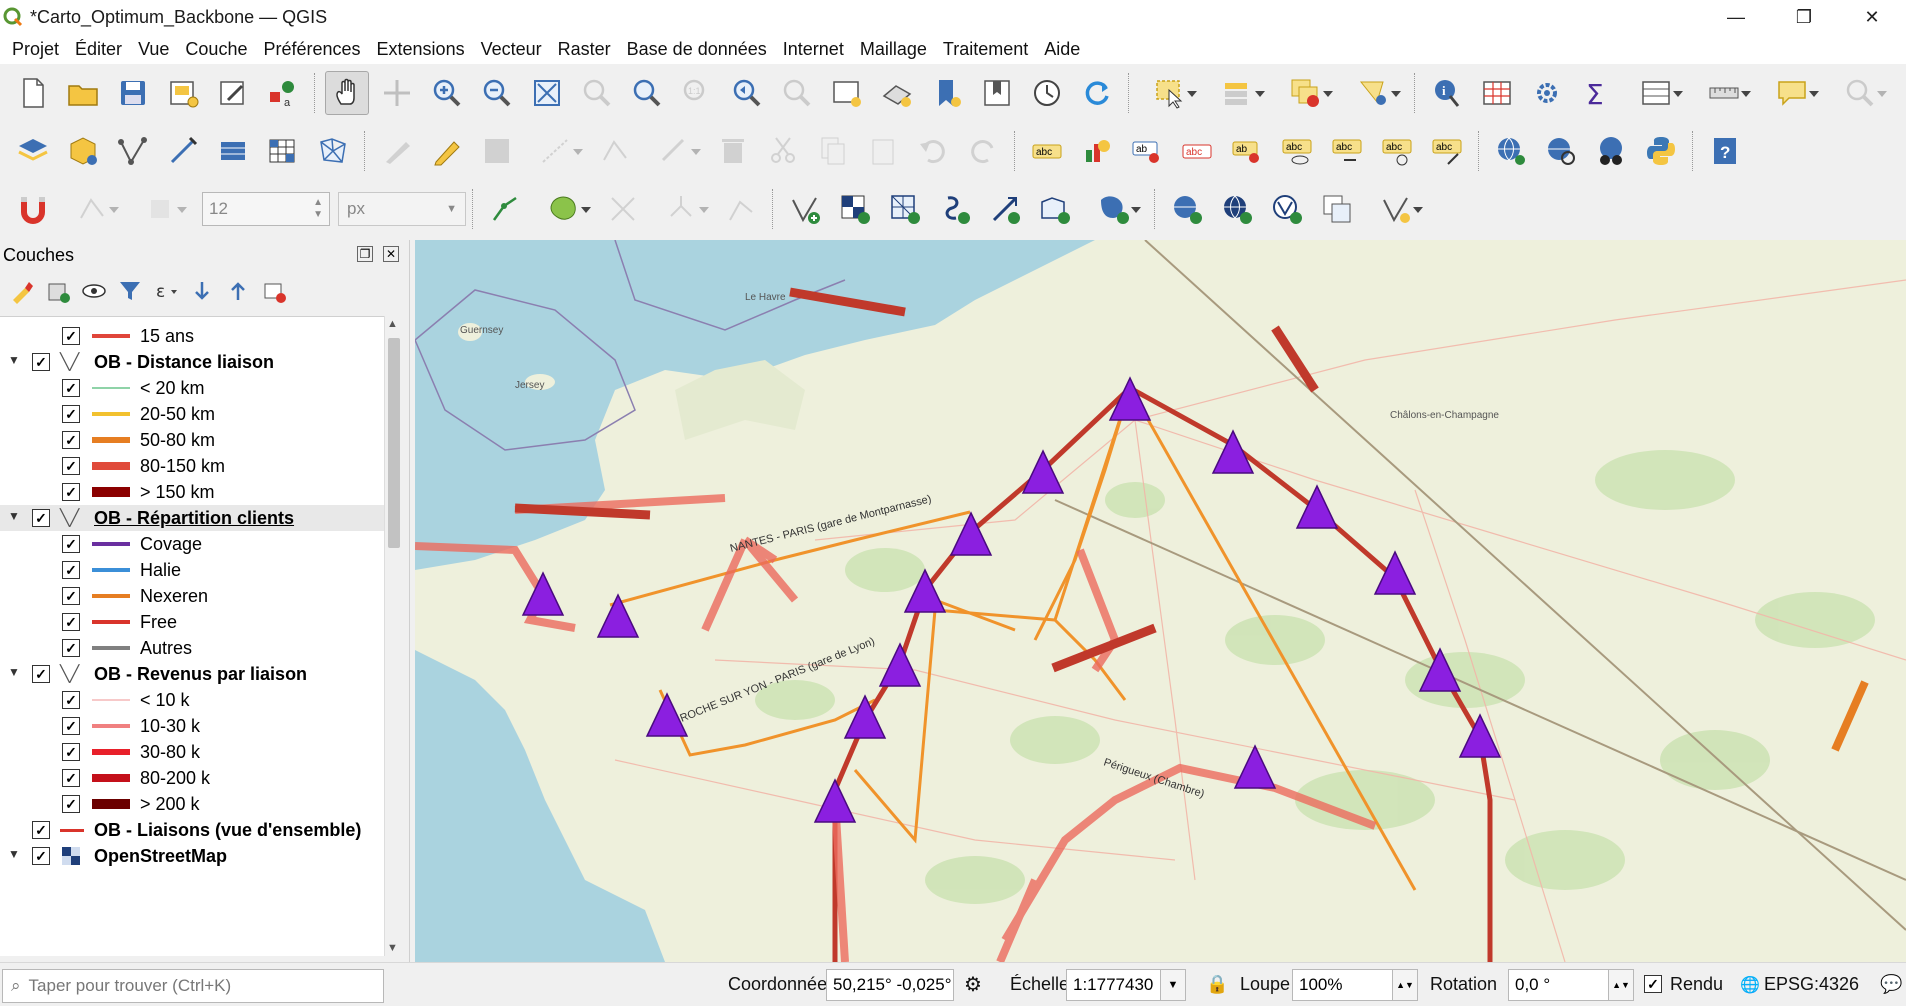 This screenshot has height=1006, width=1906. I want to click on add-arcgis-layer-icon, so click(1237, 209).